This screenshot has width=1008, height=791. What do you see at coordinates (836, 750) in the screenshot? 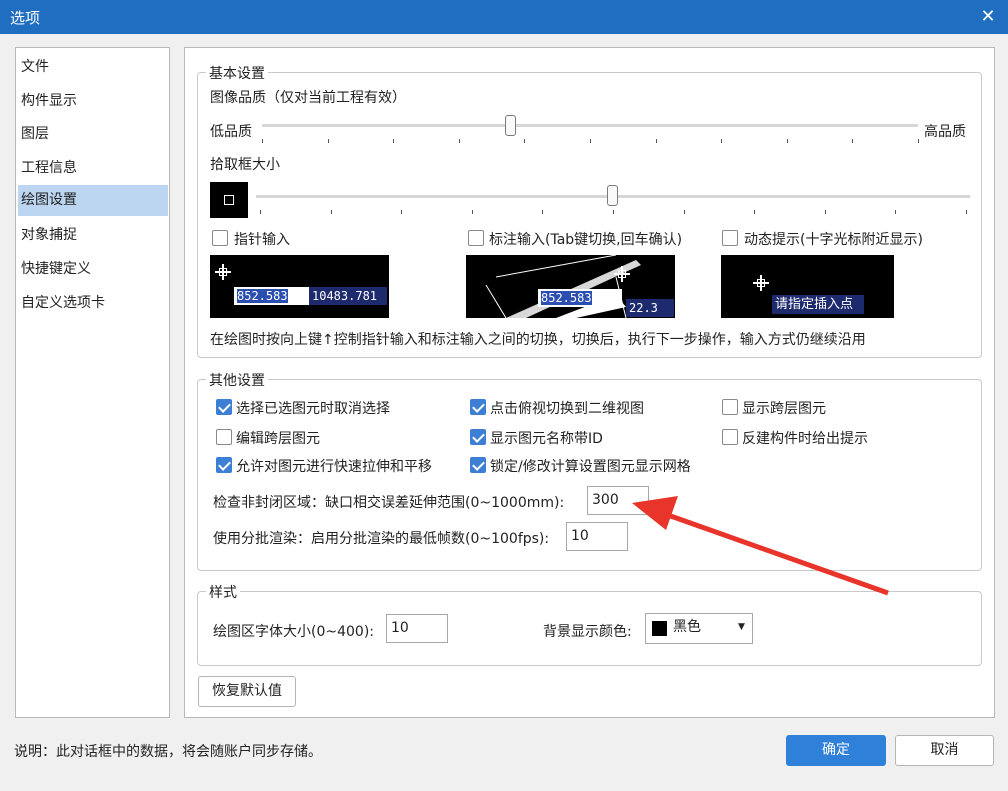
I see `ok-button: 确定` at bounding box center [836, 750].